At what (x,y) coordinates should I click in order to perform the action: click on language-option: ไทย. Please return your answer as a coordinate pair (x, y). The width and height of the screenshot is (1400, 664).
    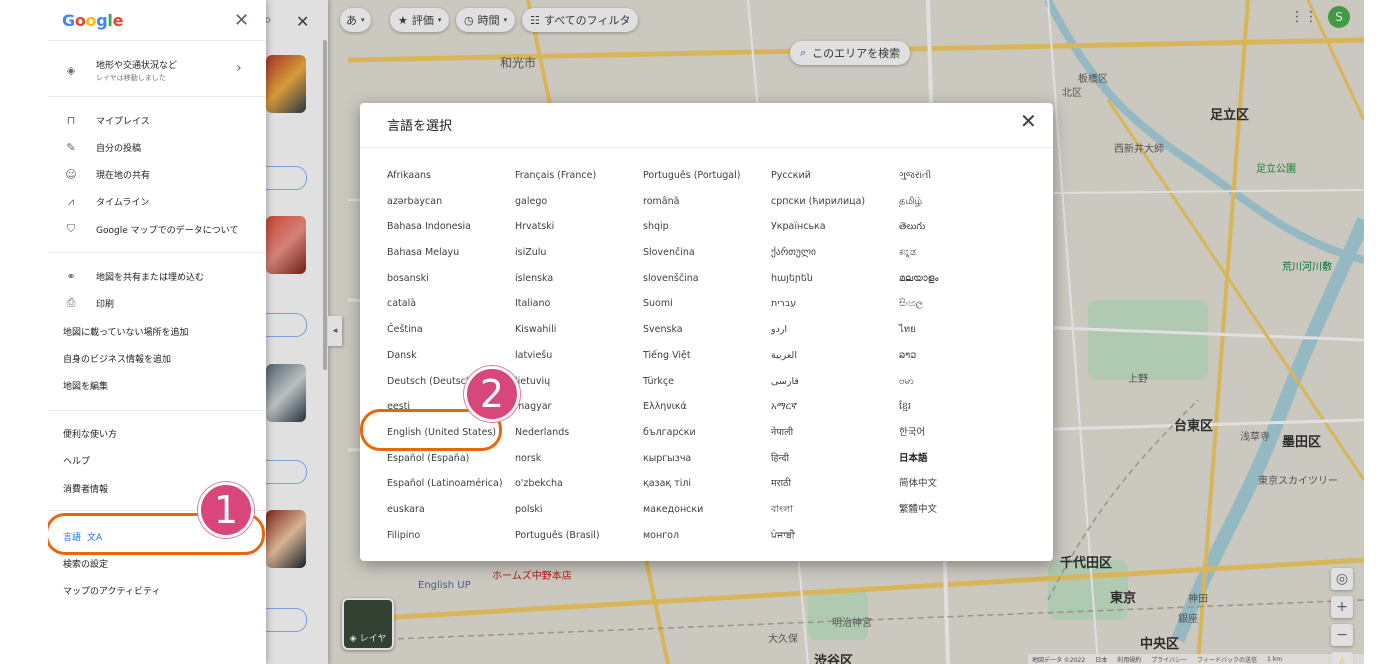
    Looking at the image, I should click on (954, 330).